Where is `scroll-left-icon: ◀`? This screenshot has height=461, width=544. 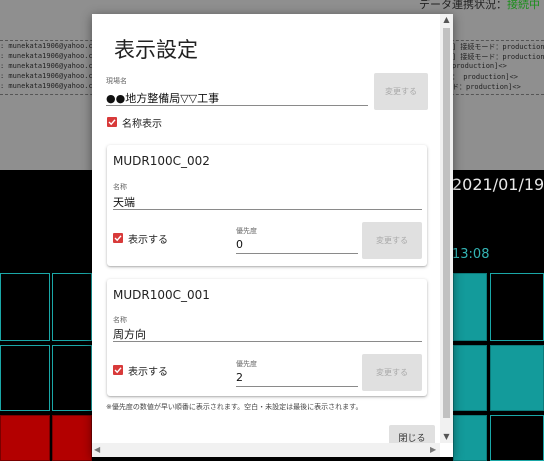 scroll-left-icon: ◀ is located at coordinates (97, 450).